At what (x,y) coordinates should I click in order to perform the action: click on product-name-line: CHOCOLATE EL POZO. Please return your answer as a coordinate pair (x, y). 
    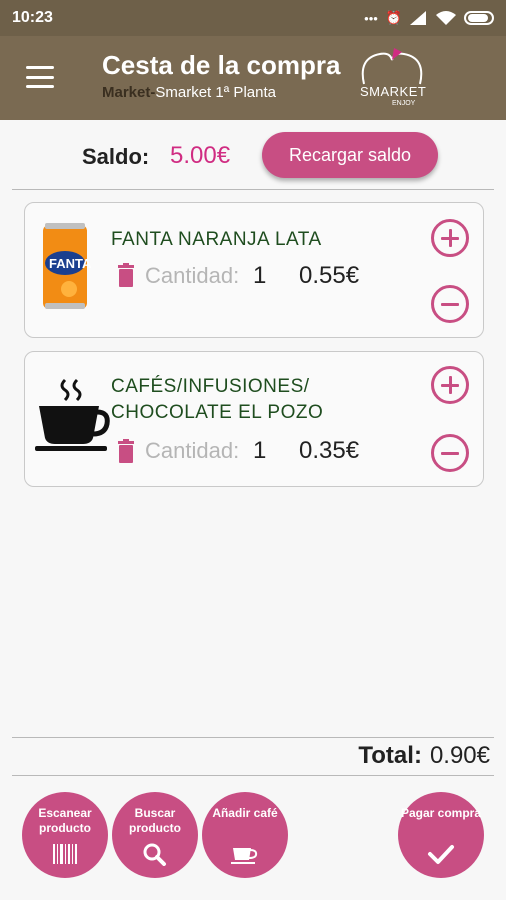
    Looking at the image, I should click on (217, 412).